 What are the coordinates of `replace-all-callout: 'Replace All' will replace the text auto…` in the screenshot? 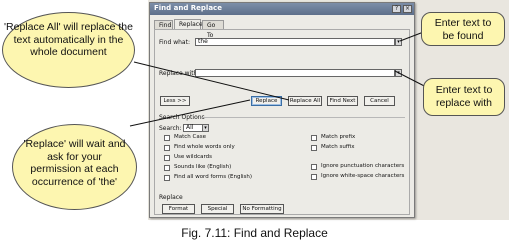 It's located at (68, 50).